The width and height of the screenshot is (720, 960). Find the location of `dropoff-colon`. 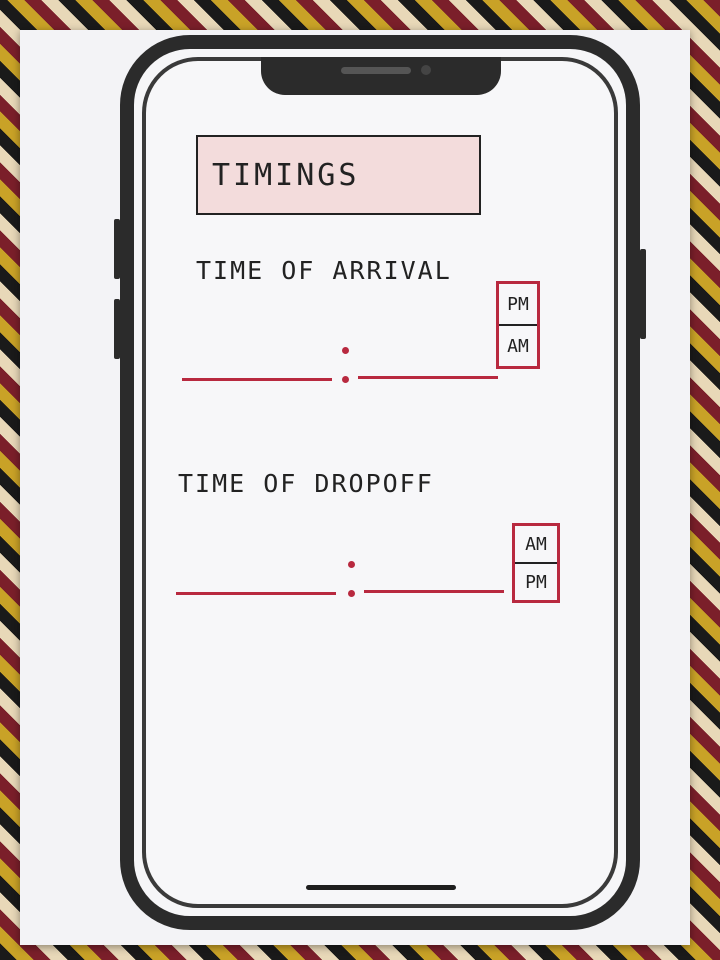

dropoff-colon is located at coordinates (352, 579).